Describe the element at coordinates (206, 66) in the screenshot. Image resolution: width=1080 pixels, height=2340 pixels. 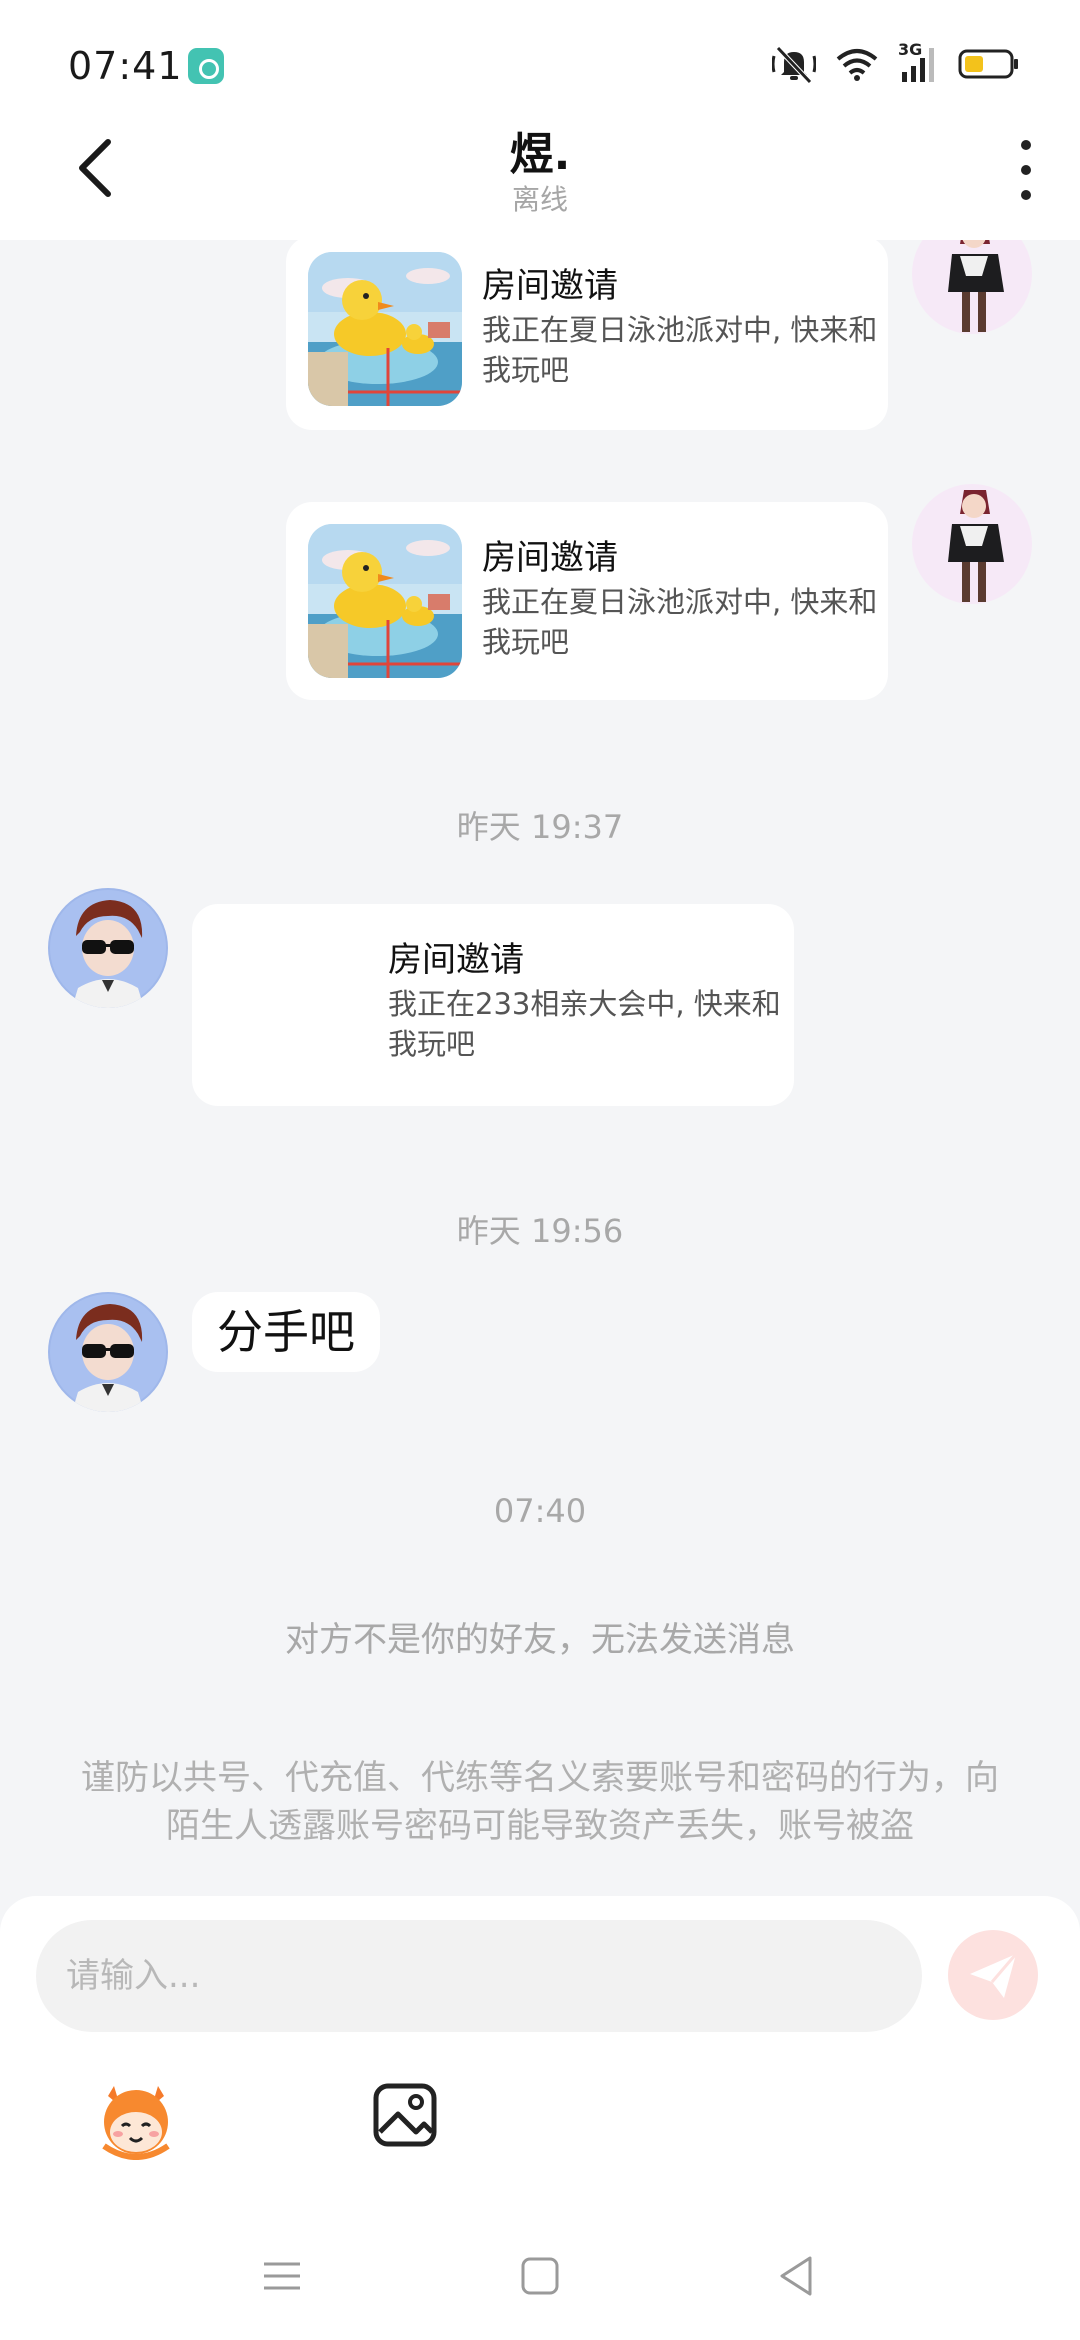
I see `app-notification-icon` at that location.